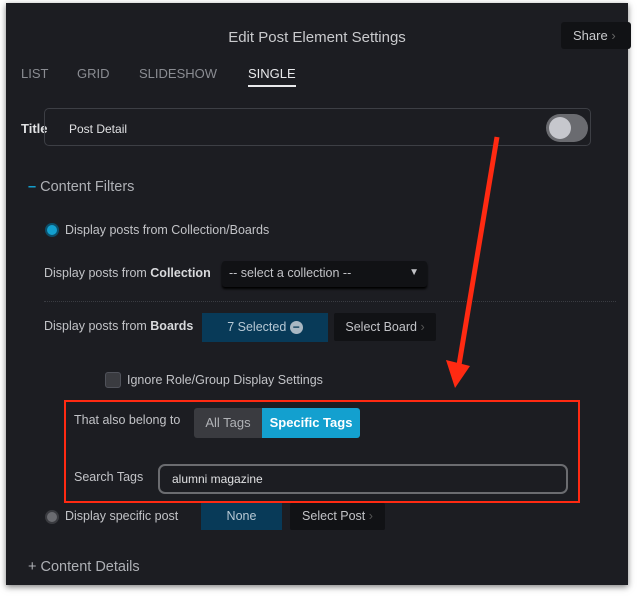 Image resolution: width=640 pixels, height=596 pixels. I want to click on annotation-arrow, so click(473, 262).